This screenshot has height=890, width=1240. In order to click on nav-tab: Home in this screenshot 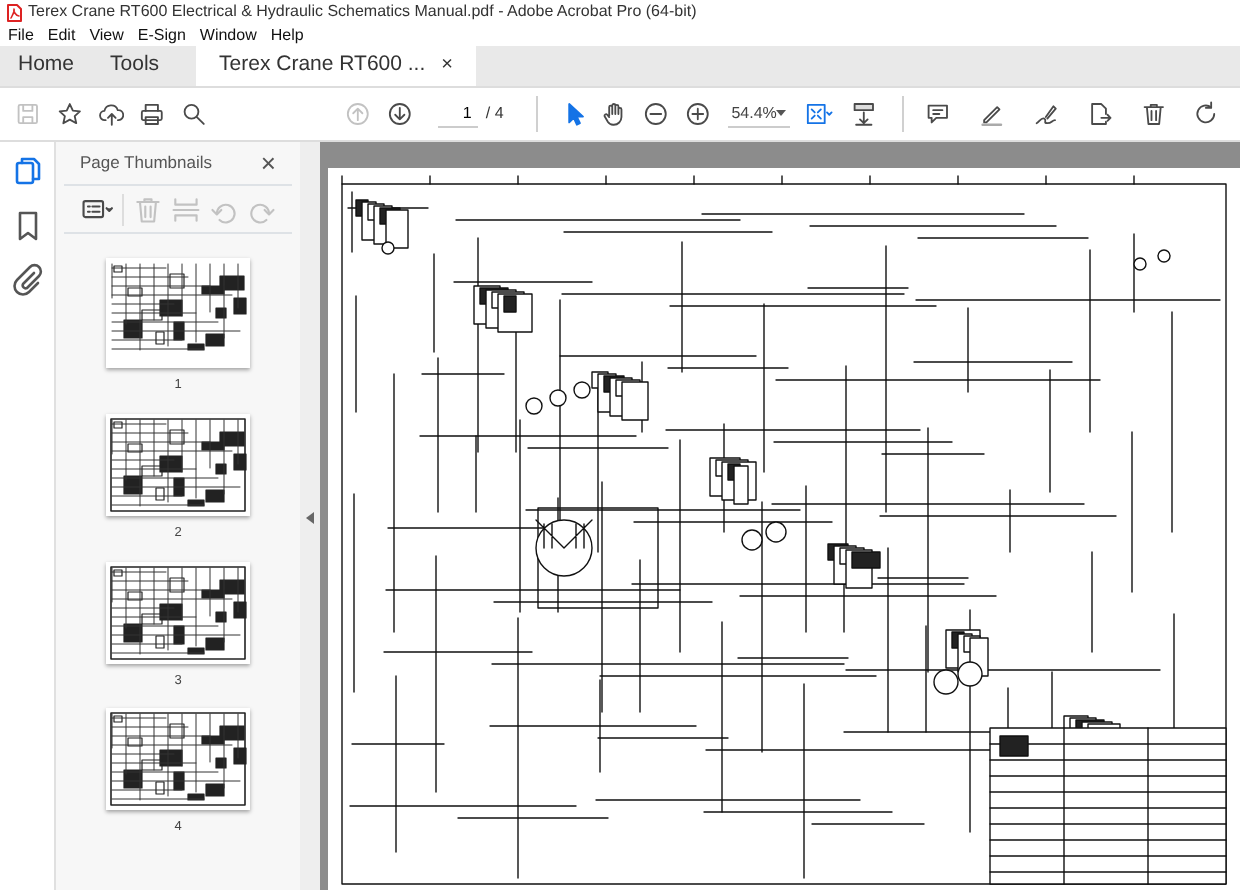, I will do `click(46, 65)`.